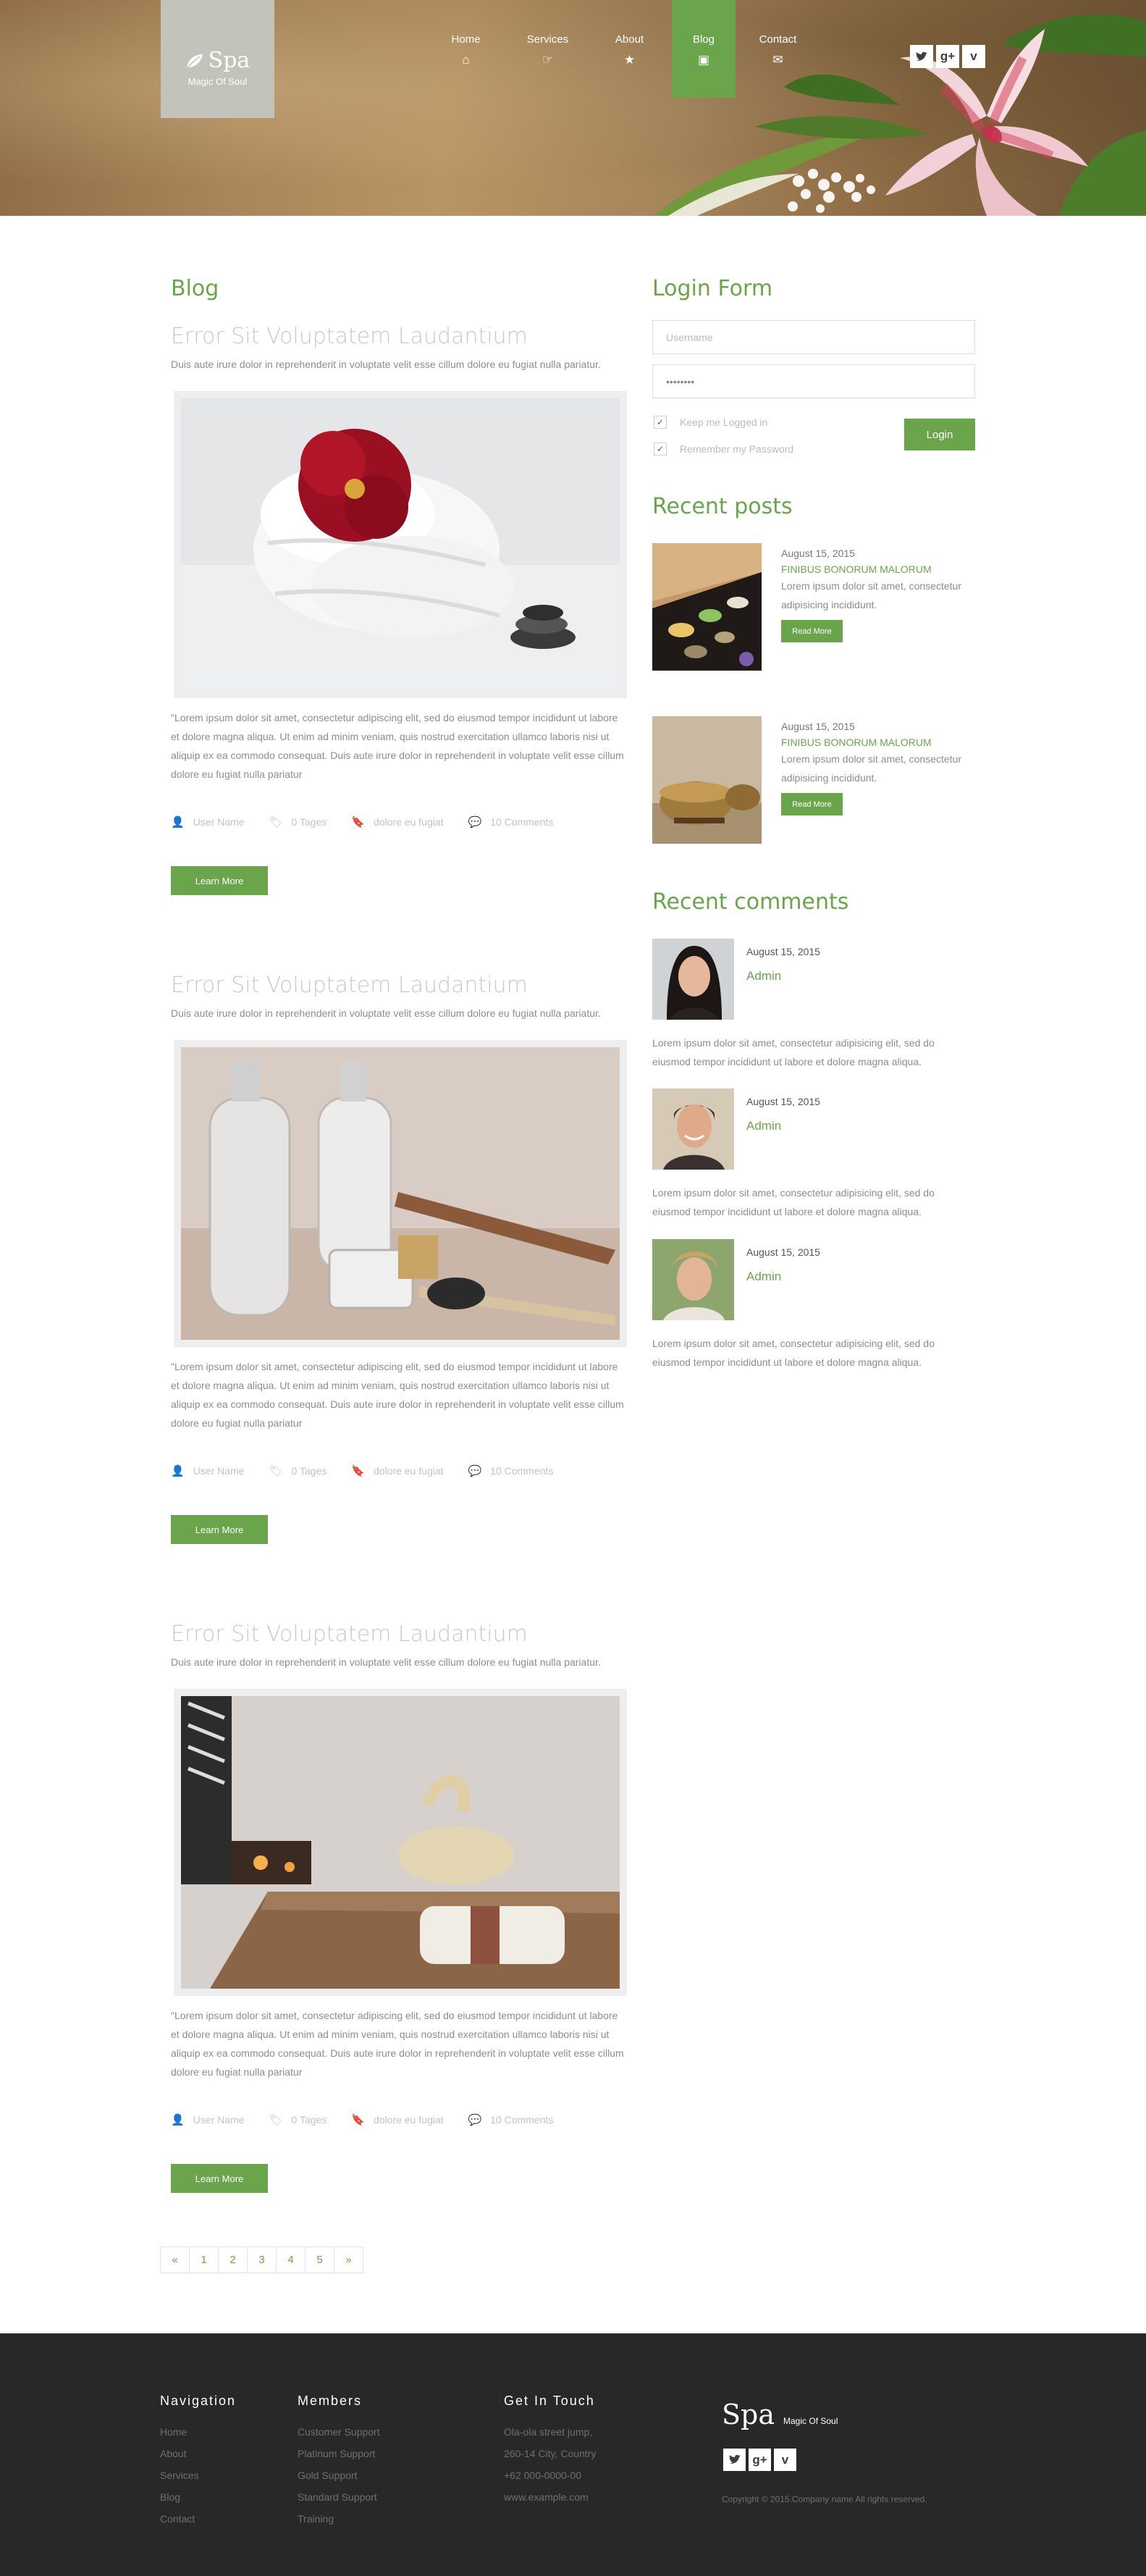  Describe the element at coordinates (940, 434) in the screenshot. I see `login-button: Login` at that location.